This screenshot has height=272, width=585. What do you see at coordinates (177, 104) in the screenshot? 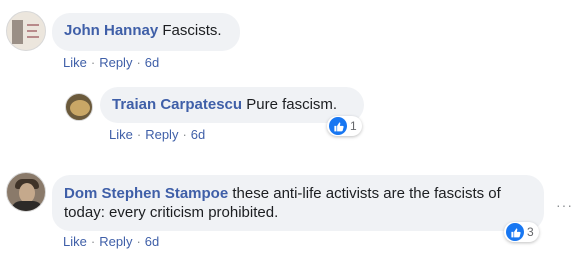
I see `comment-author: Traian Carpatescu` at bounding box center [177, 104].